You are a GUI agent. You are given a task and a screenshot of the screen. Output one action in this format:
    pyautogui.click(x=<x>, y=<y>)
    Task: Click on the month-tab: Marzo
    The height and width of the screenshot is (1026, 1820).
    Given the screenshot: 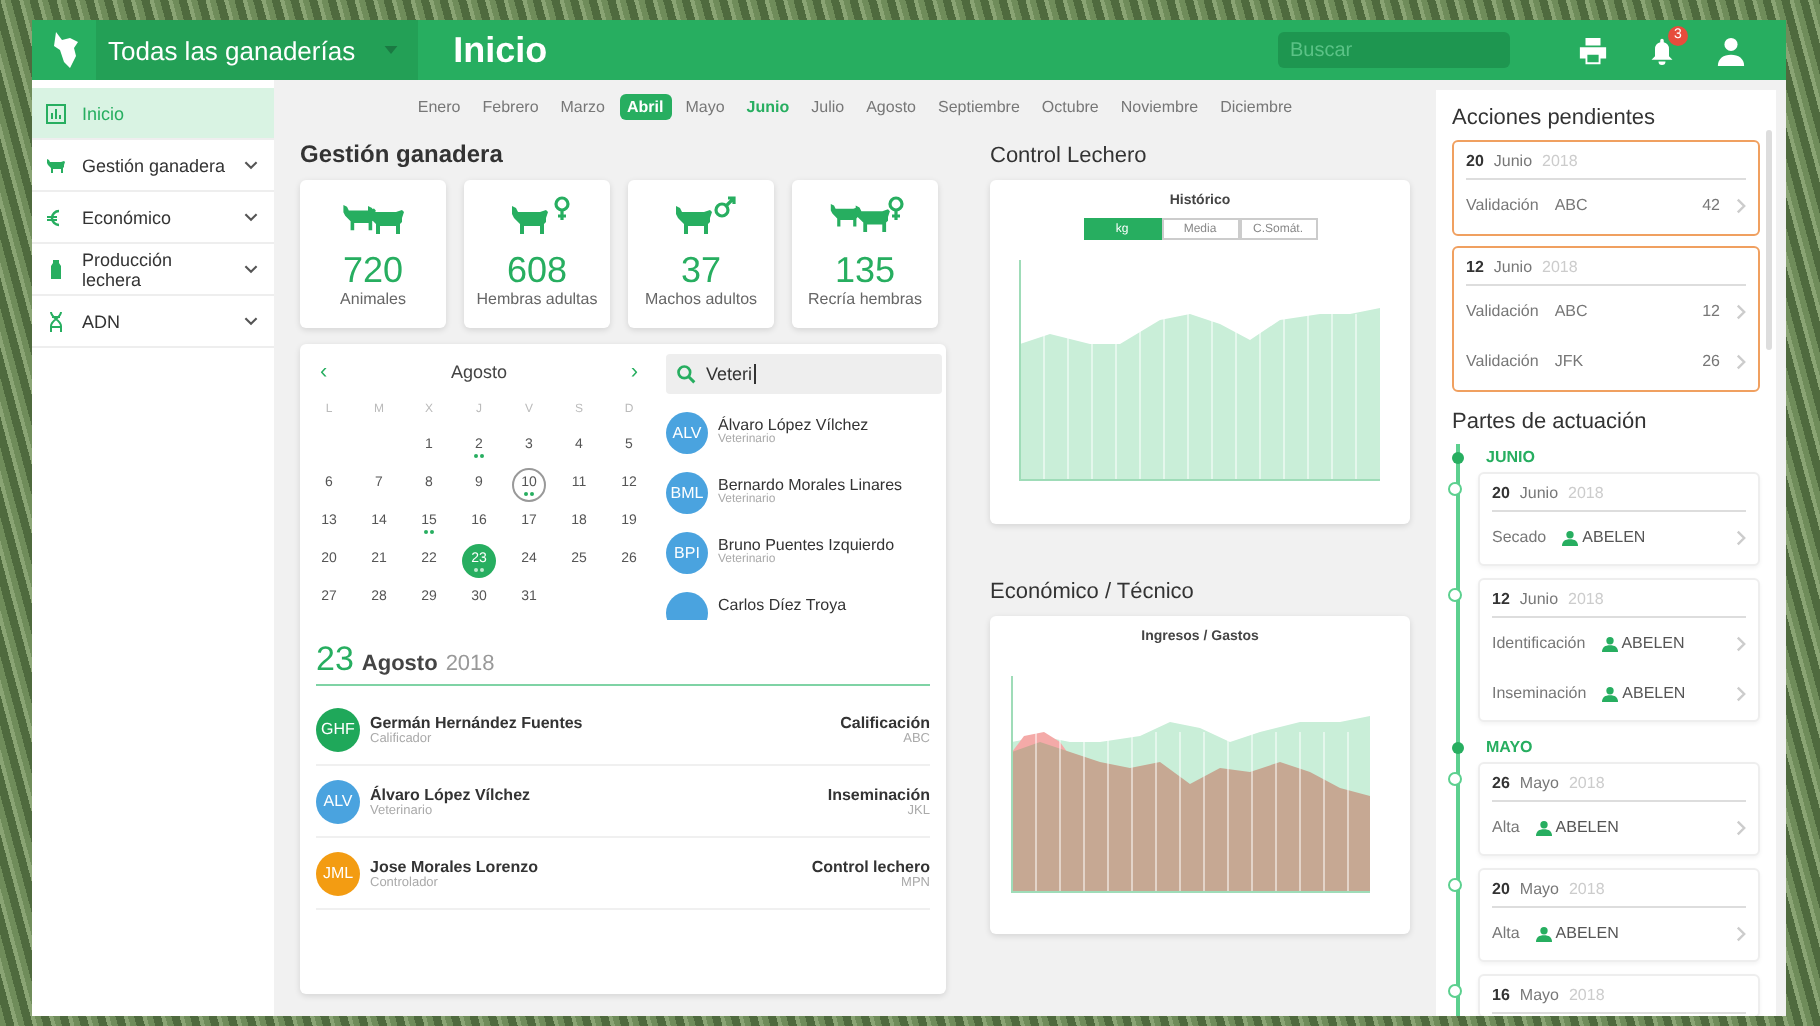 What is the action you would take?
    pyautogui.click(x=582, y=106)
    